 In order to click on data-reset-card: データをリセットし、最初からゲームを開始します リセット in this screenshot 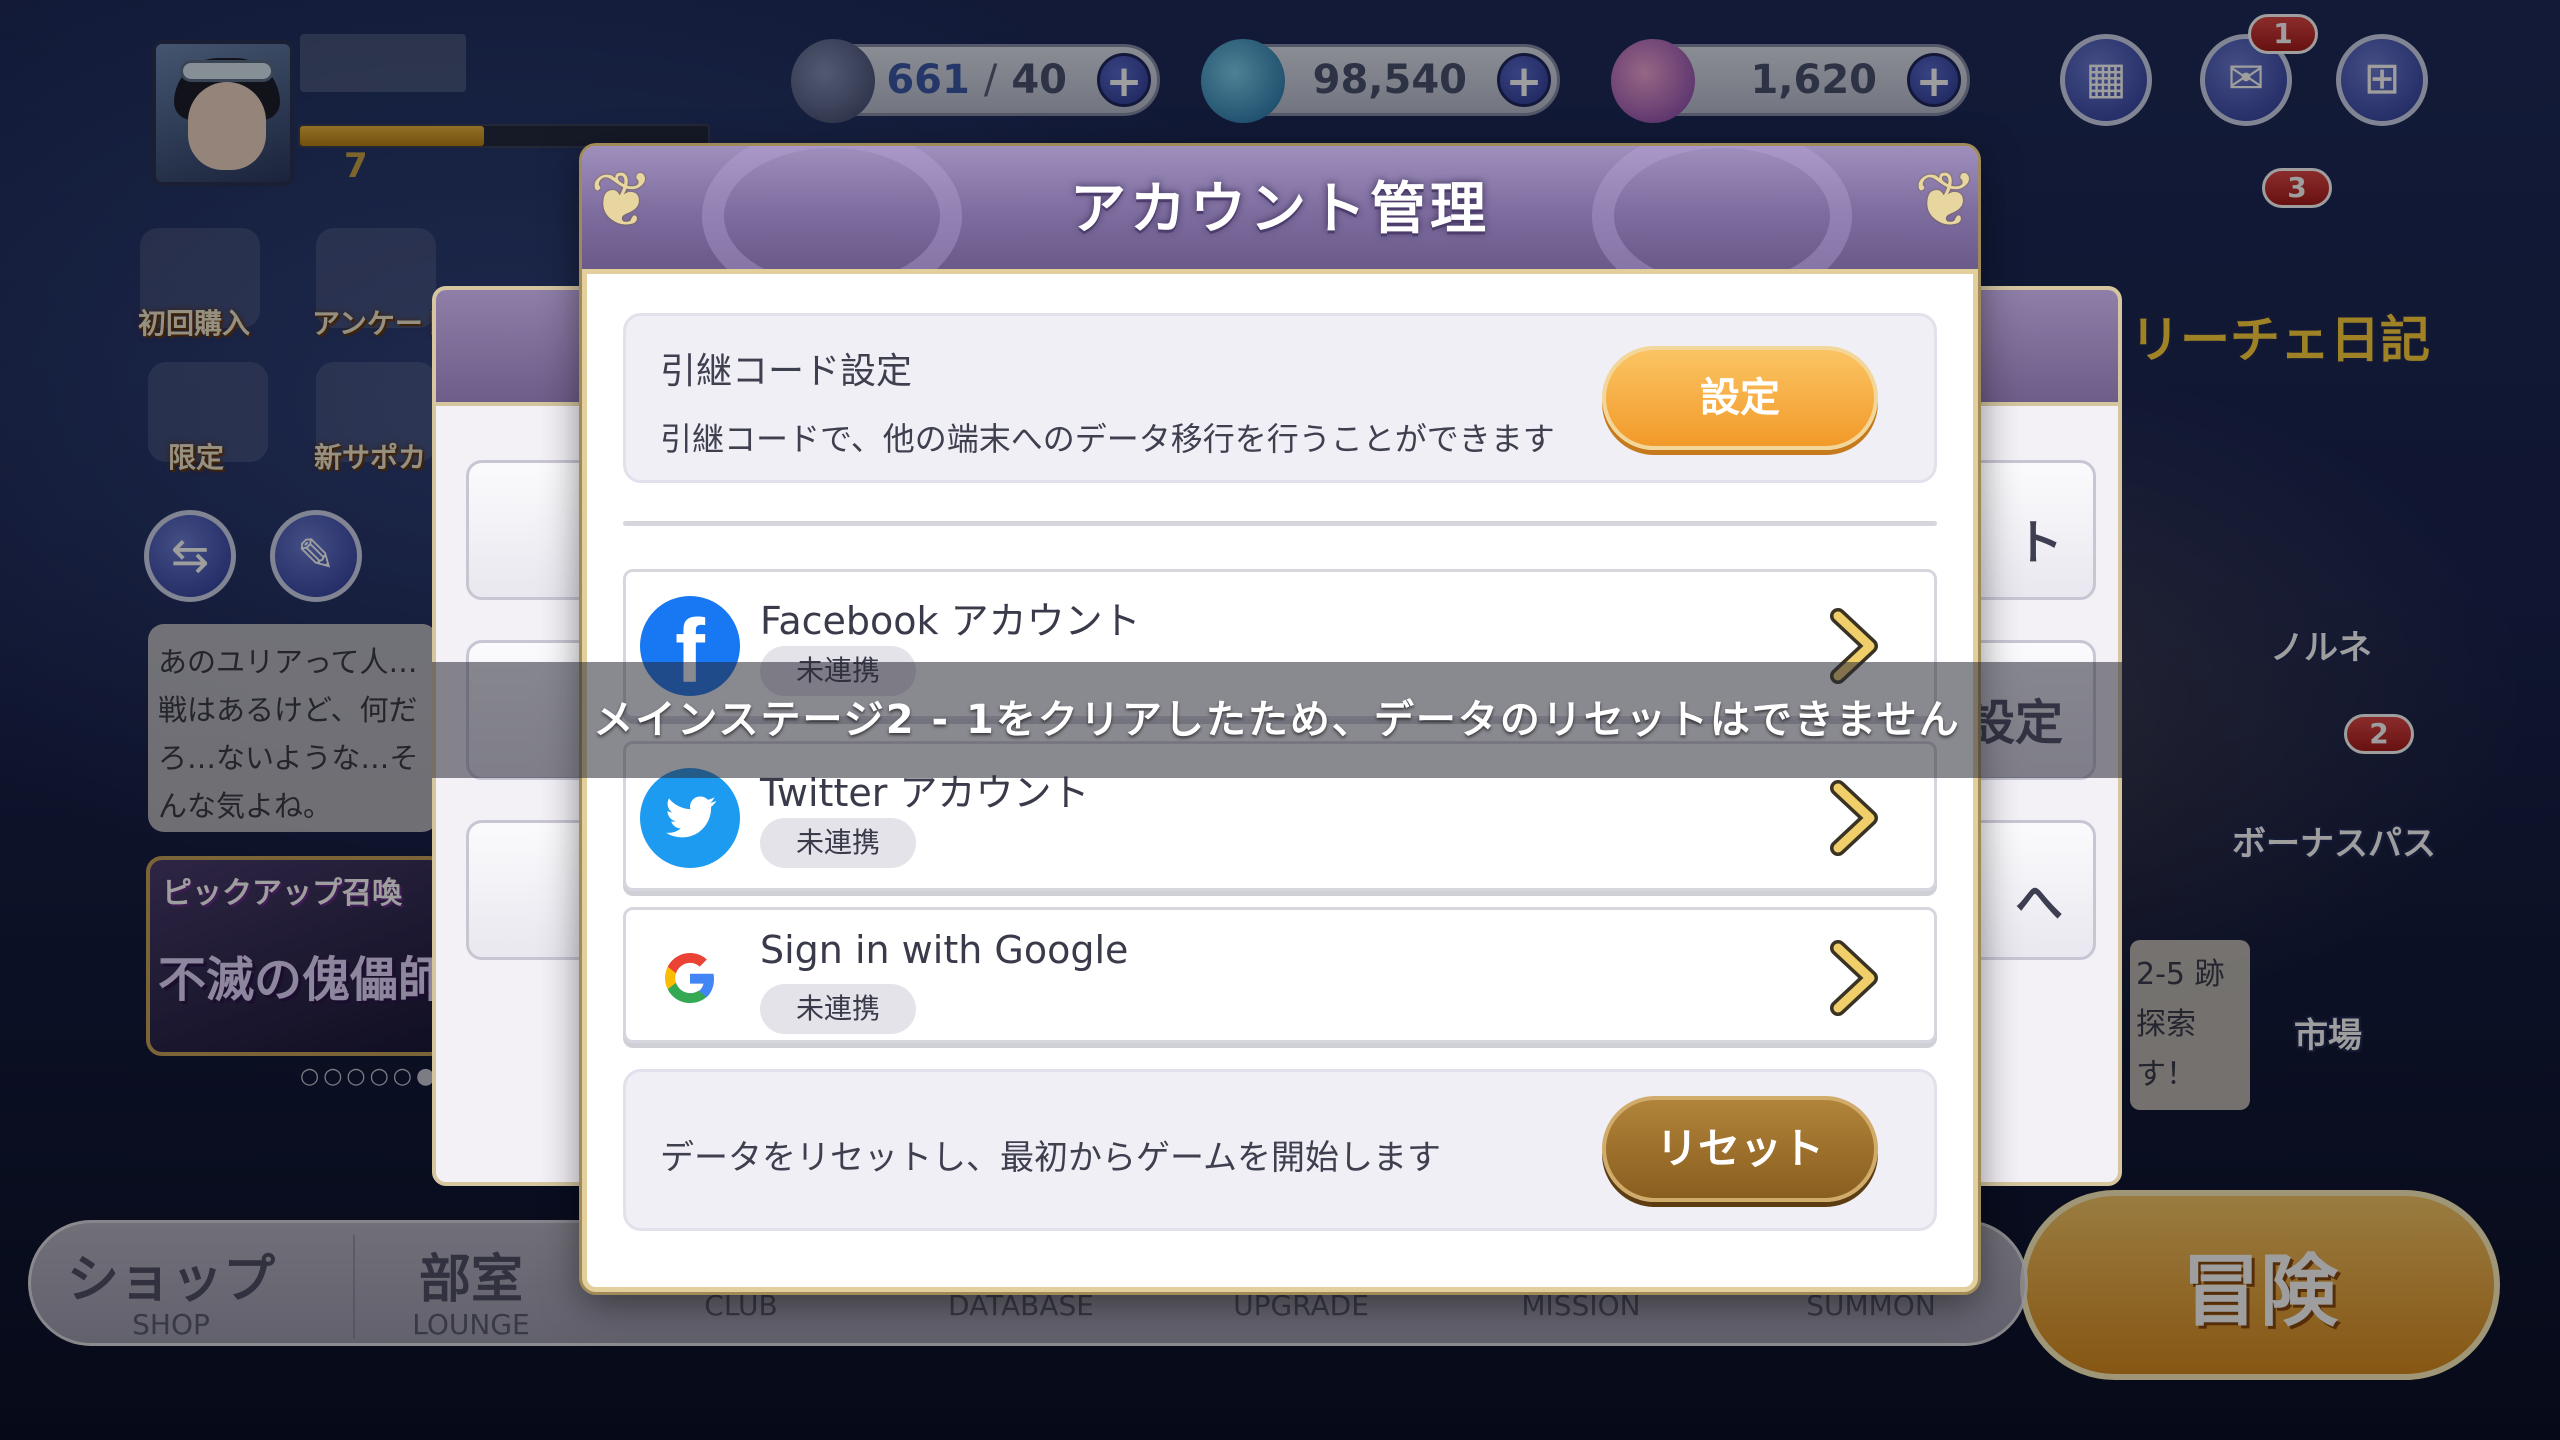, I will do `click(1280, 1150)`.